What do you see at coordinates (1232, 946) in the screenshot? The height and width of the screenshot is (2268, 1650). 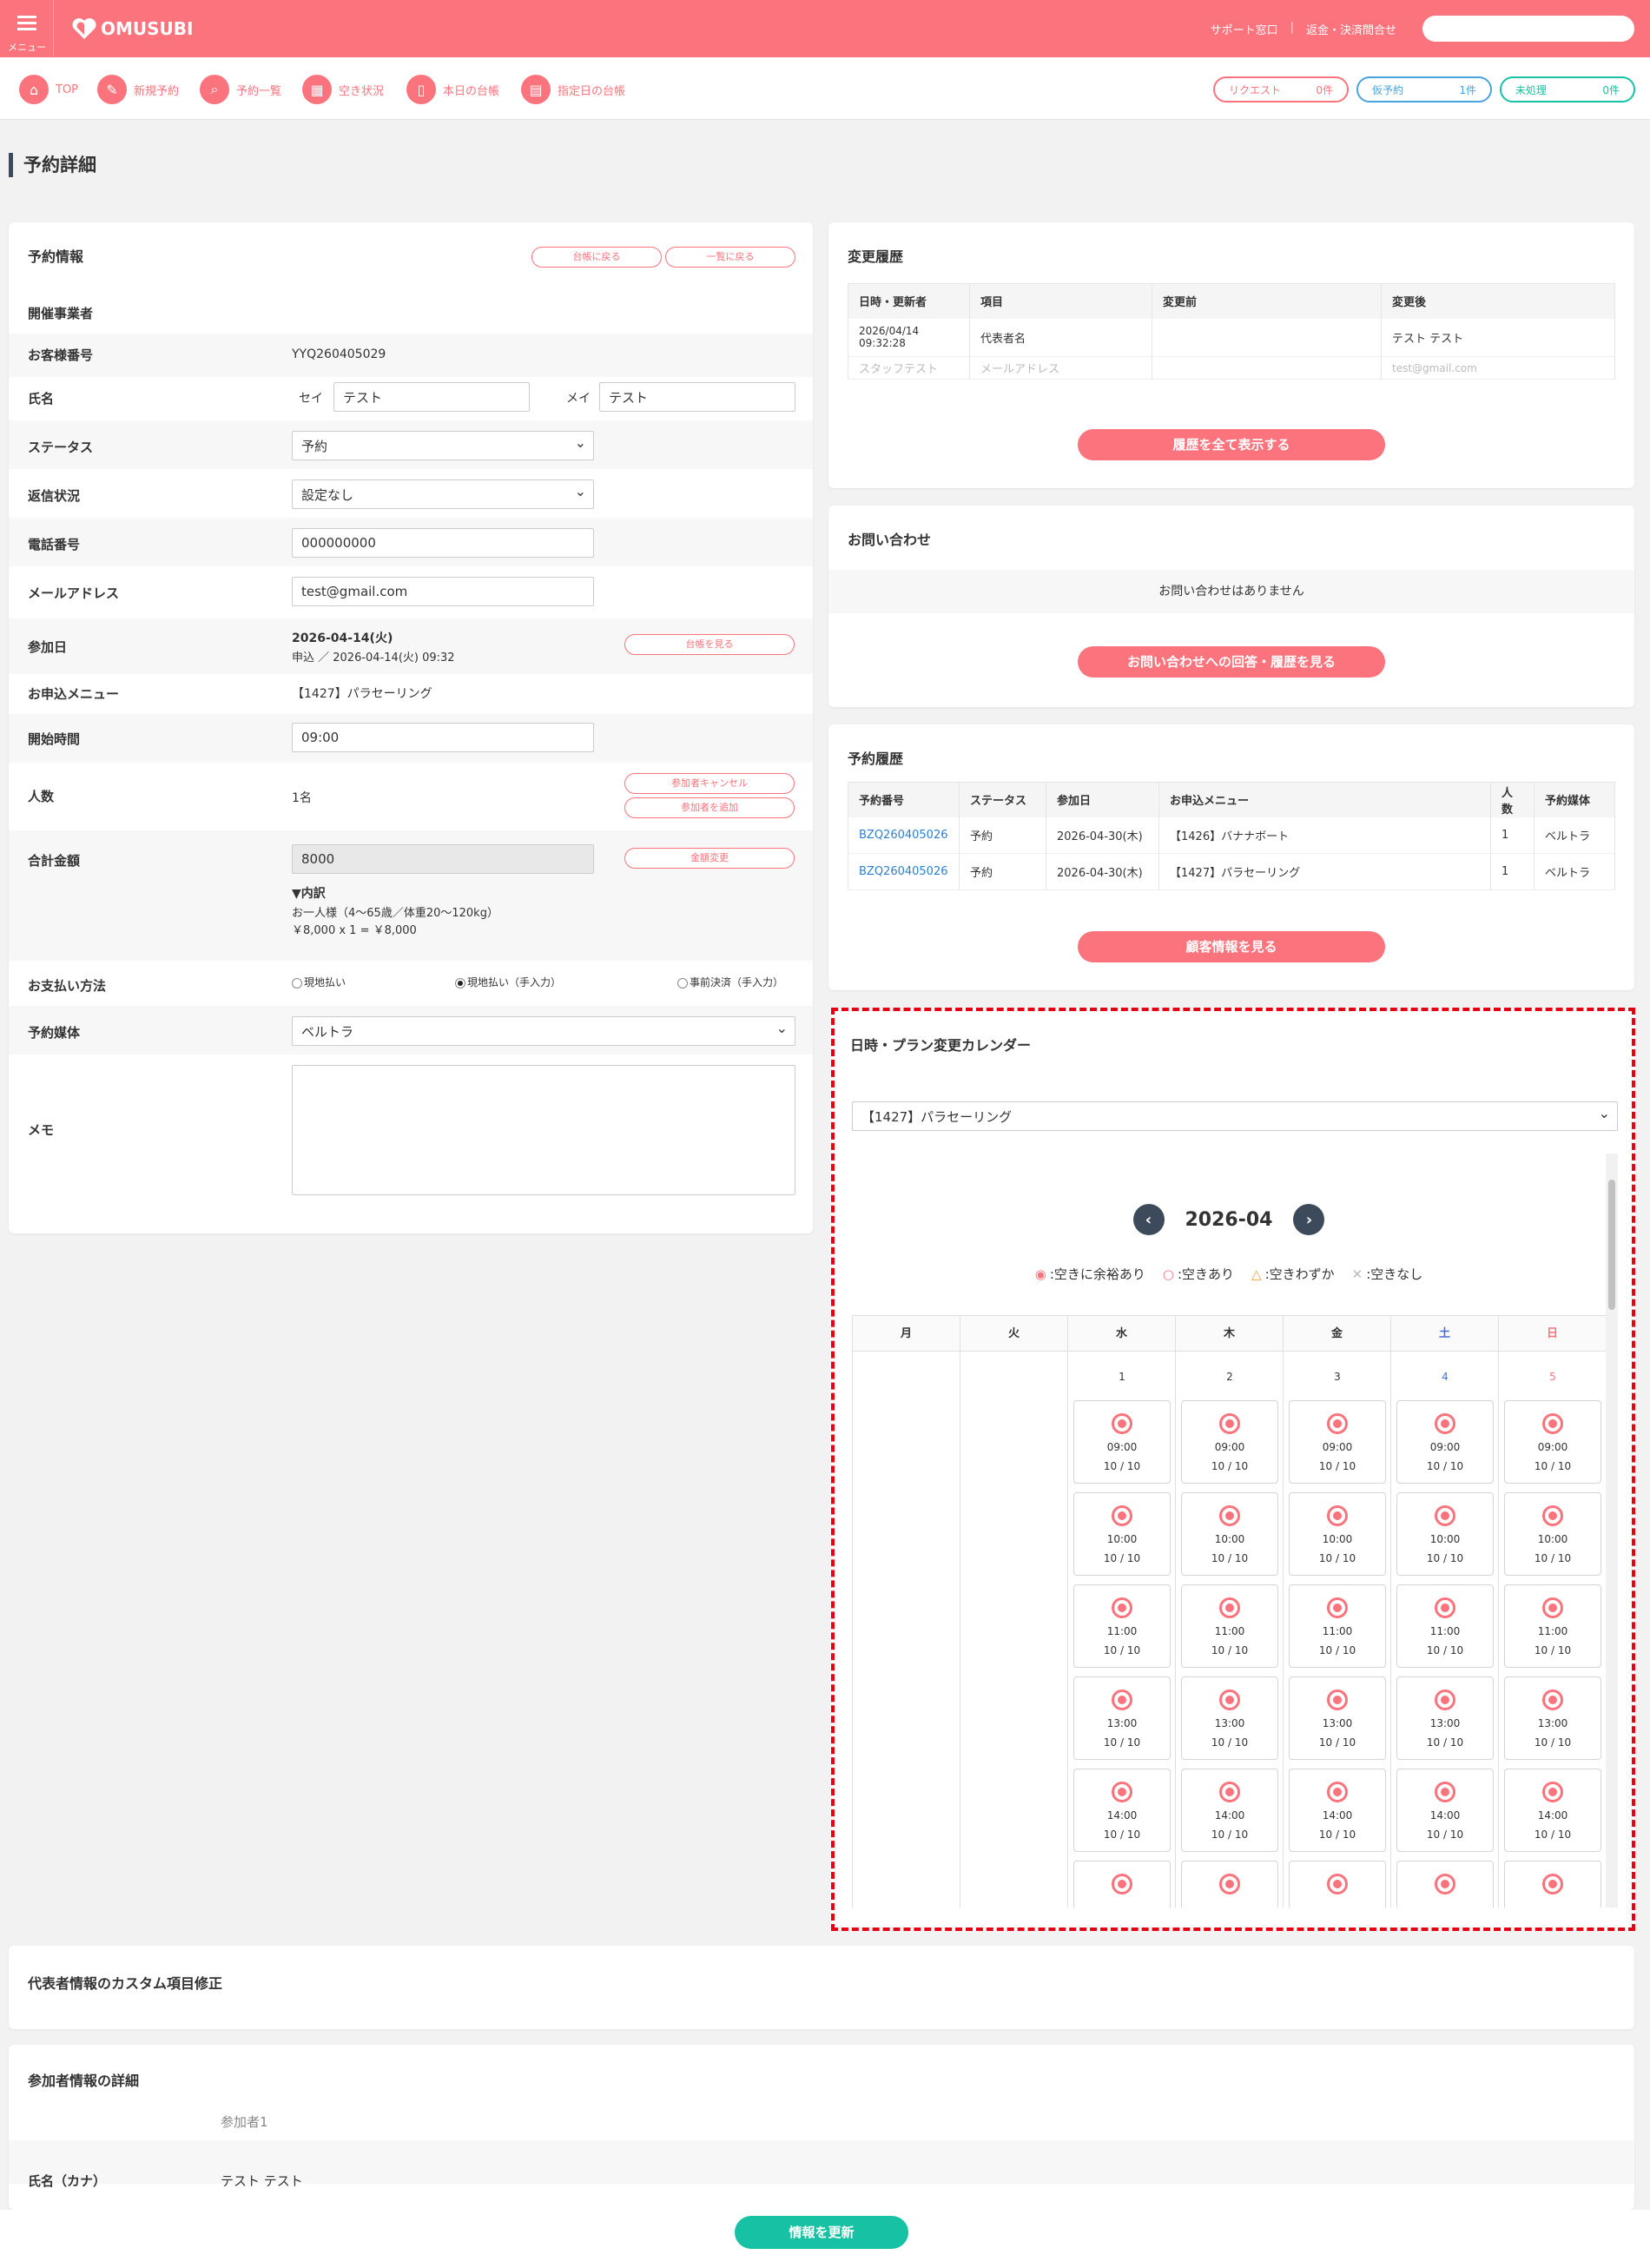 I see `customer-info-button: 顧客情報を見る` at bounding box center [1232, 946].